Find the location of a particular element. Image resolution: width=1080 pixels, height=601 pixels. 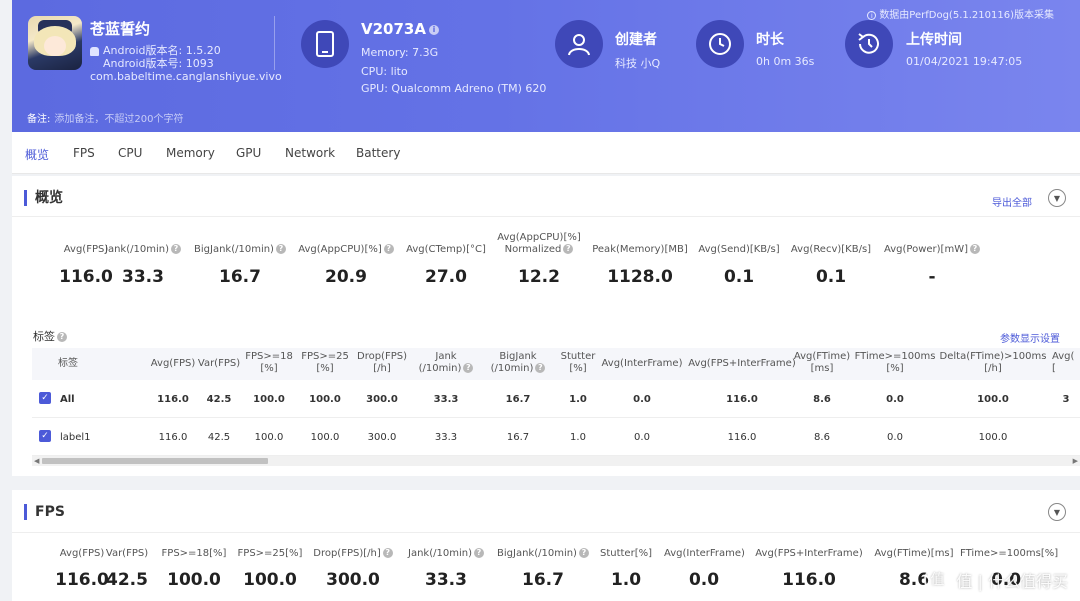

creator-title: 创建者 is located at coordinates (636, 40).